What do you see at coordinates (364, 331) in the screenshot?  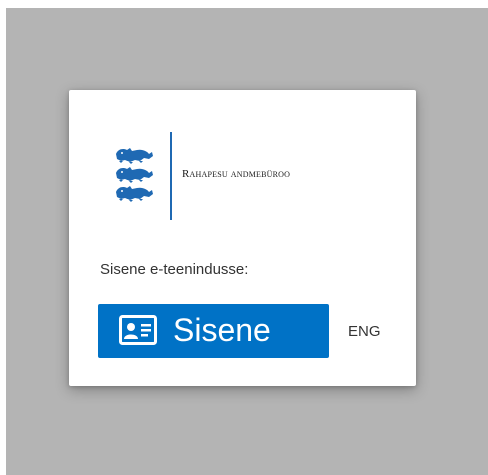 I see `language-switch-link: ENG` at bounding box center [364, 331].